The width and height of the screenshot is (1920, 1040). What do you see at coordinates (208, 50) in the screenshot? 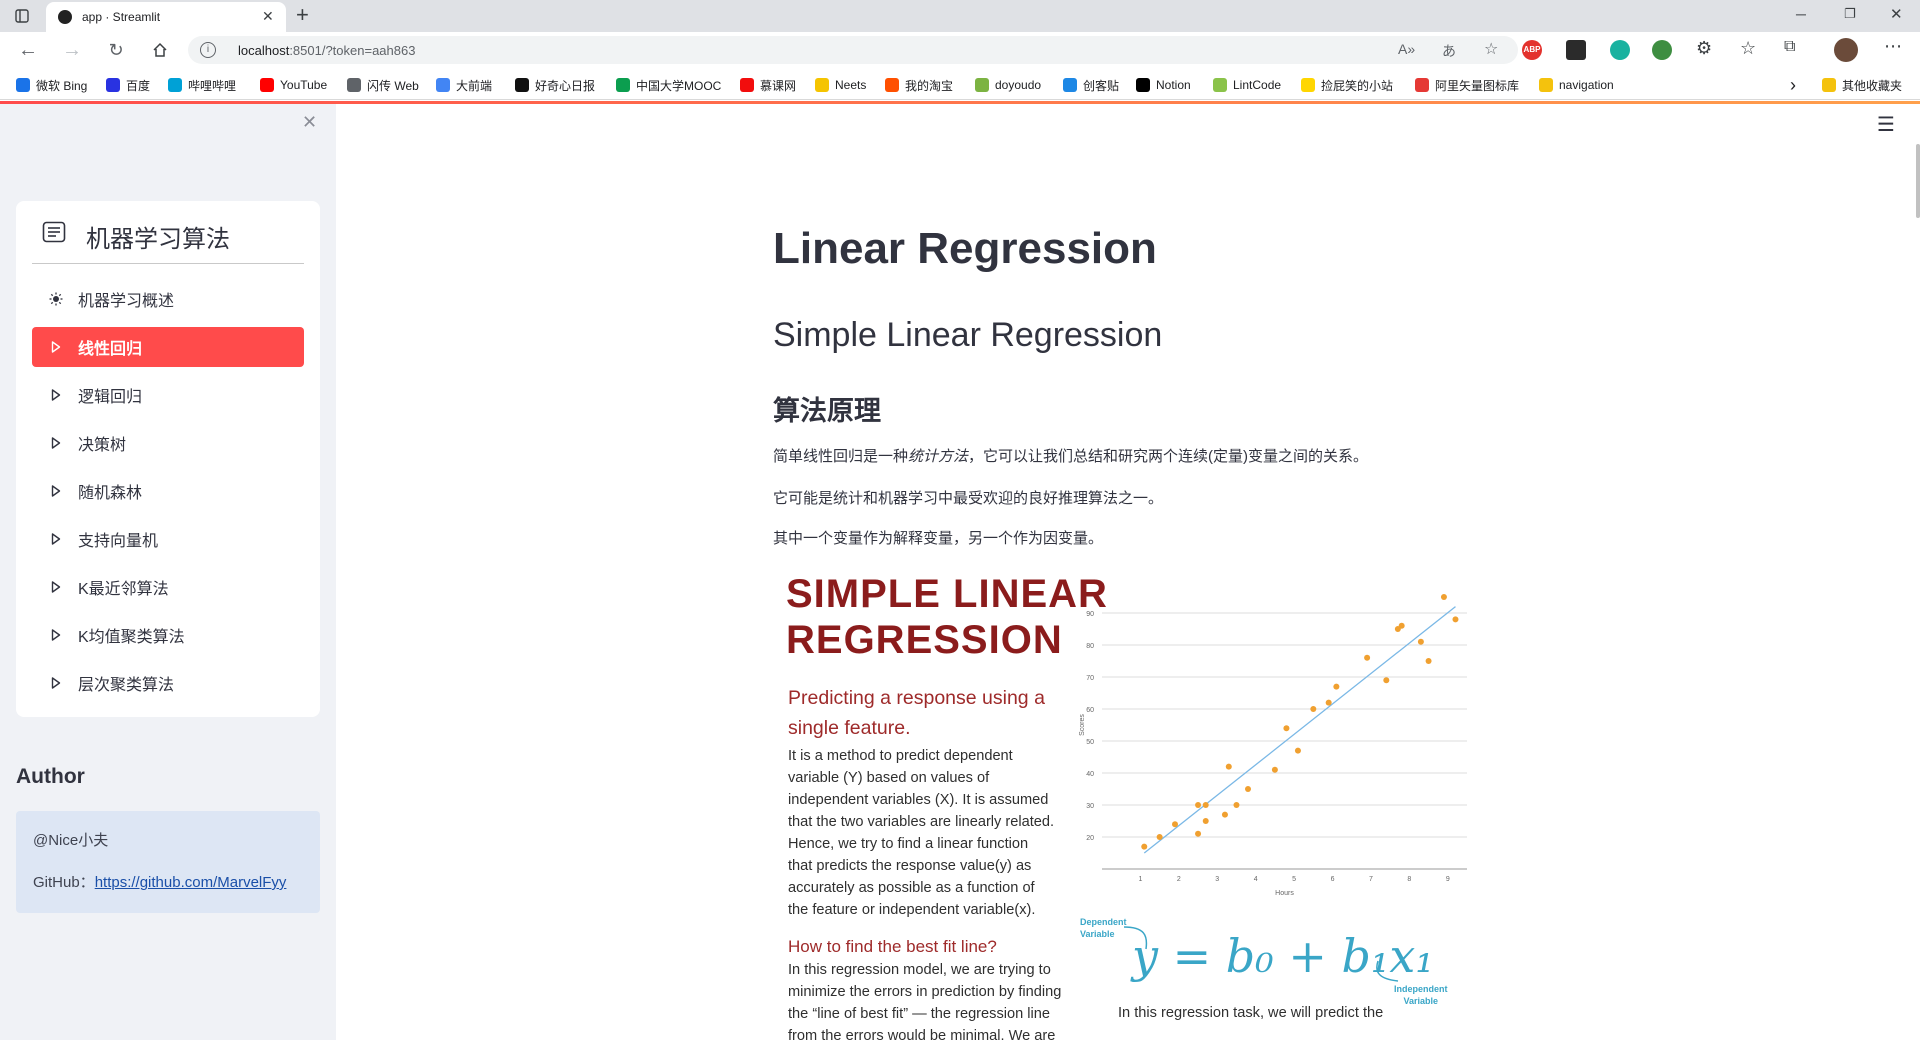
I see `info-icon: i` at bounding box center [208, 50].